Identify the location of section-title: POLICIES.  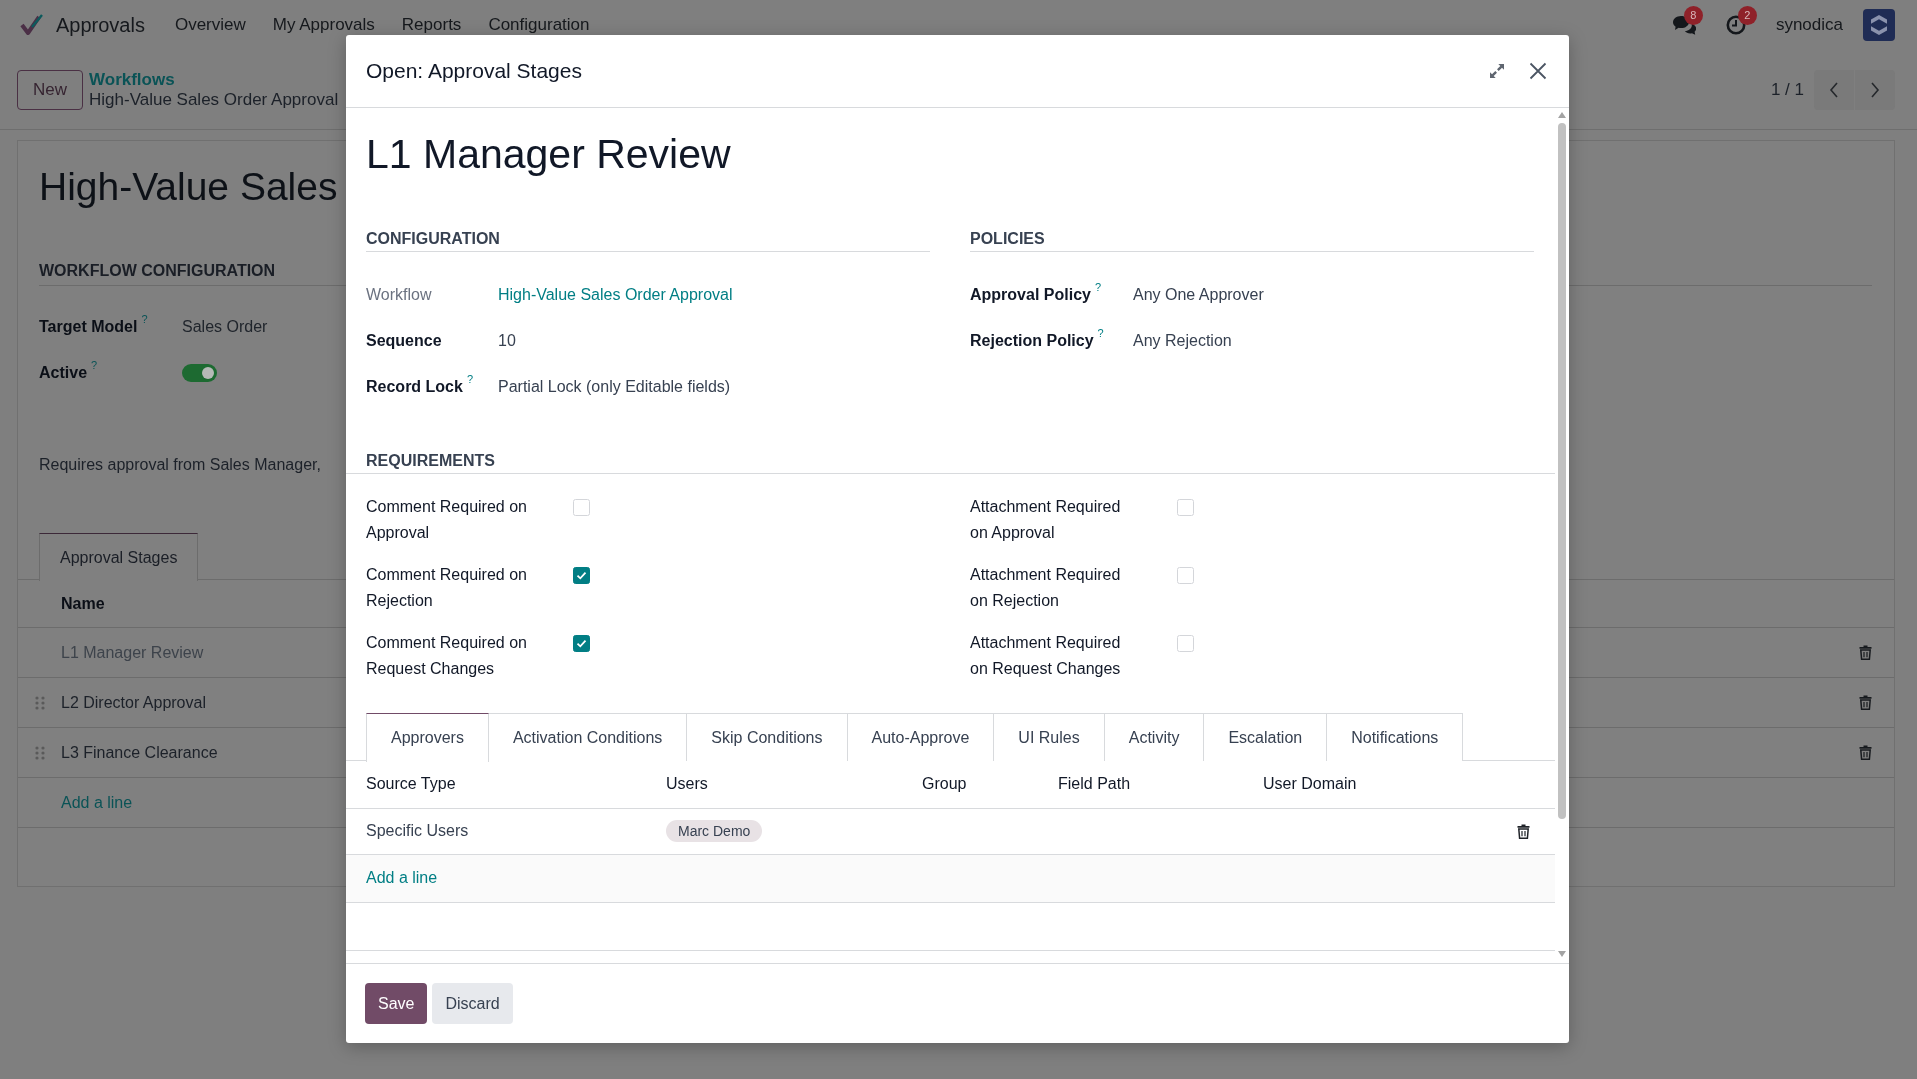
(1007, 238).